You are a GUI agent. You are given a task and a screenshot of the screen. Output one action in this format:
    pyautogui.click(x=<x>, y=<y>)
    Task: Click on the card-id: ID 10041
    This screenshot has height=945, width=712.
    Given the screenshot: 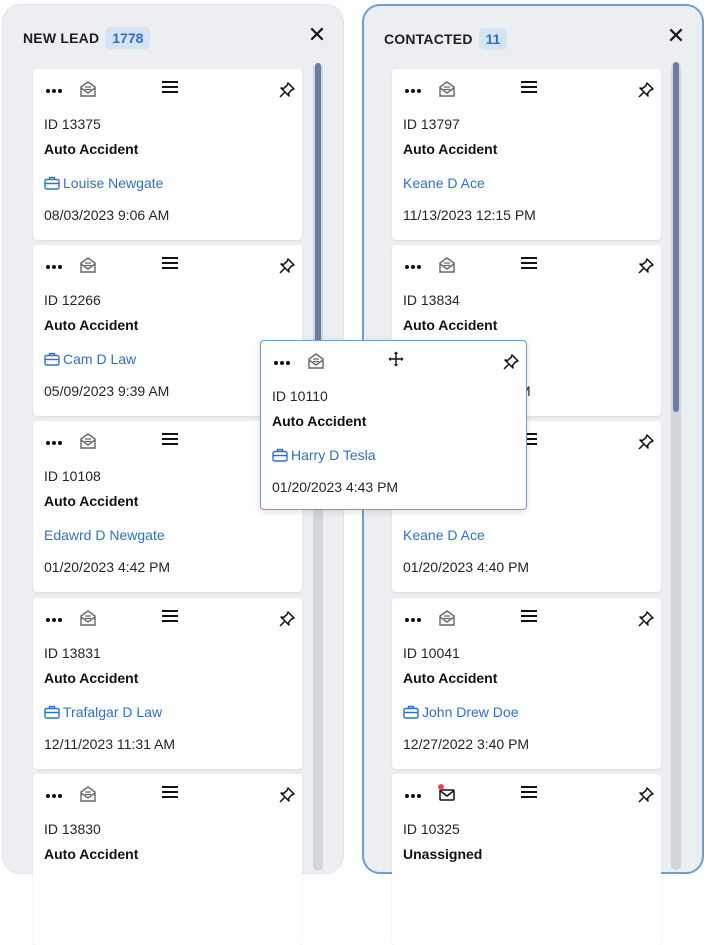 What is the action you would take?
    pyautogui.click(x=431, y=653)
    